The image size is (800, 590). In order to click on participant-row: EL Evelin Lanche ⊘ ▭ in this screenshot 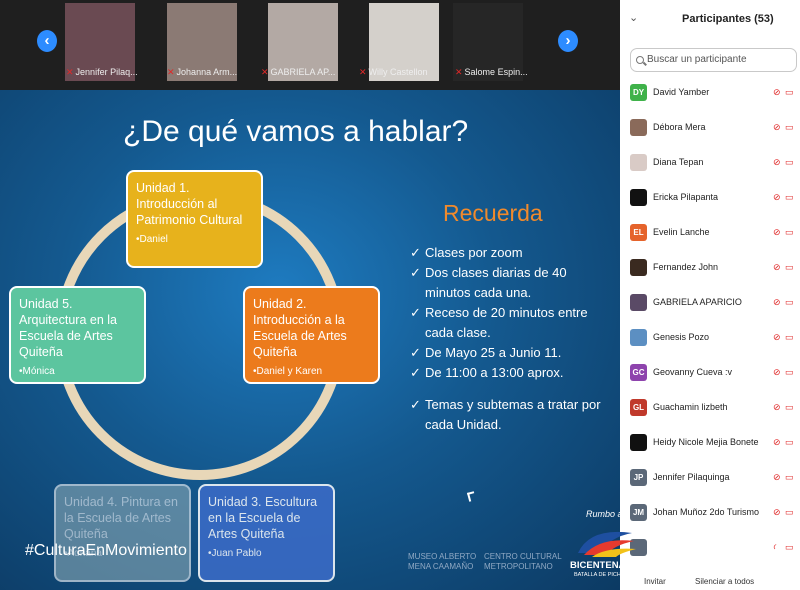, I will do `click(710, 234)`.